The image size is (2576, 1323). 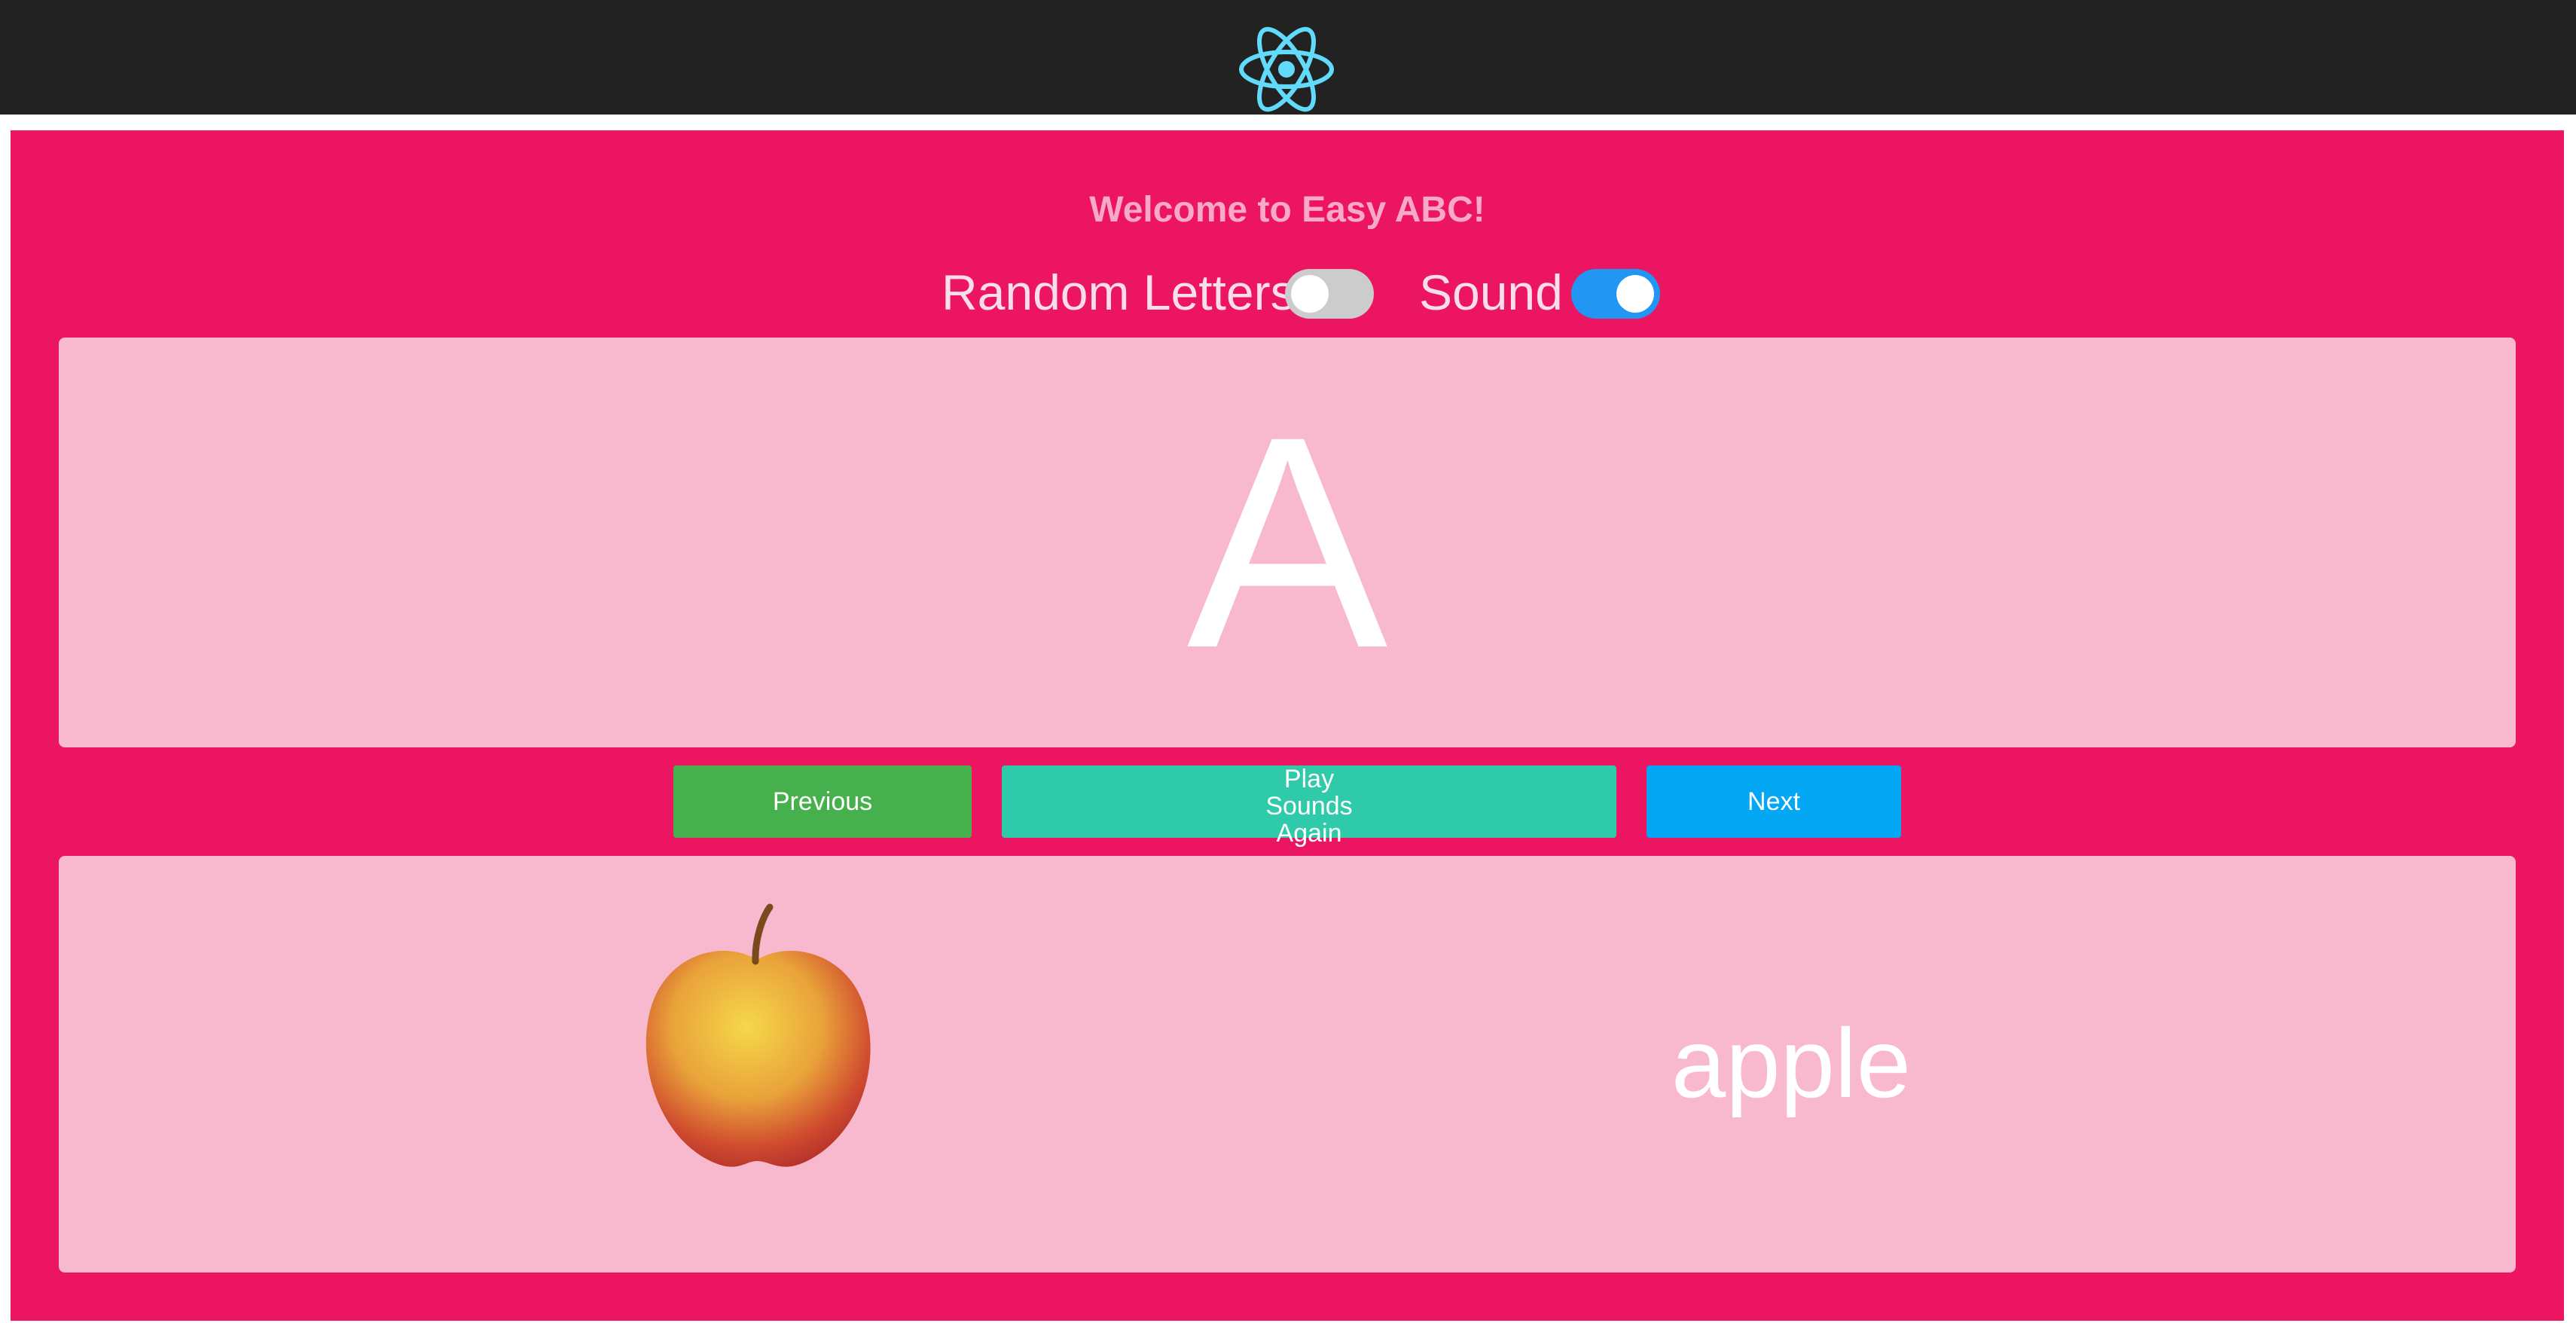 What do you see at coordinates (1330, 294) in the screenshot?
I see `random-letters-toggle` at bounding box center [1330, 294].